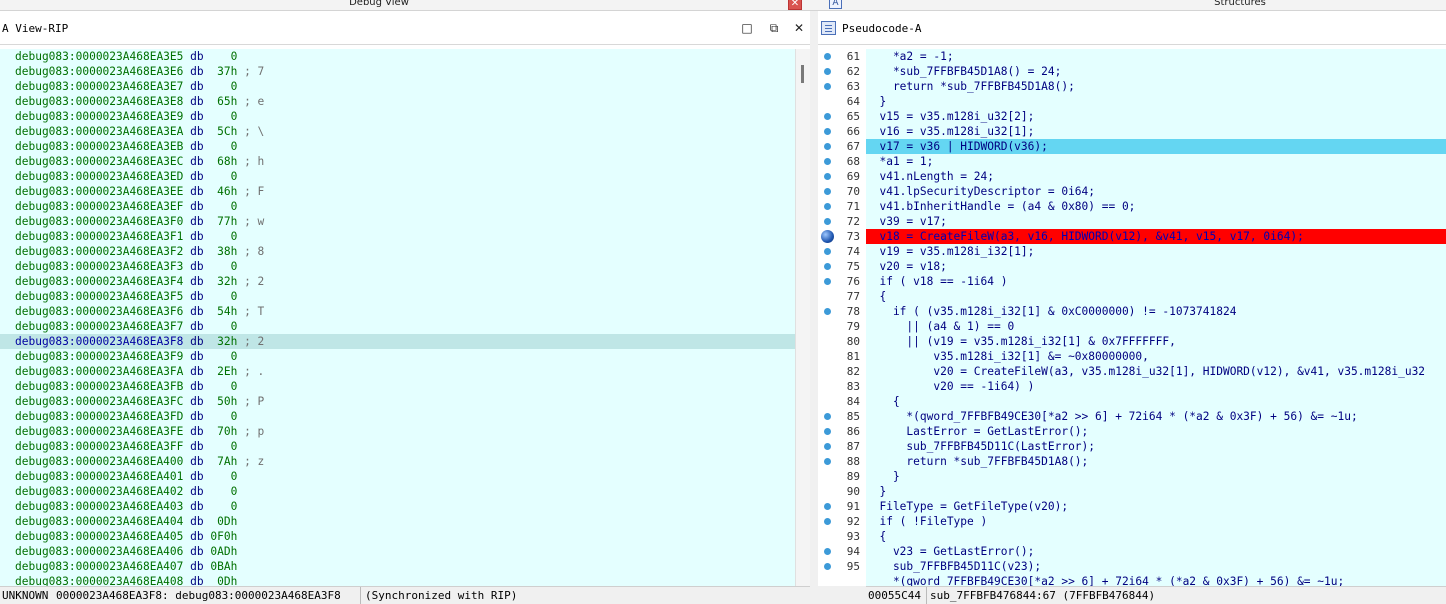 The width and height of the screenshot is (1446, 604). I want to click on code-line: *a2 = -1;, so click(1156, 56).